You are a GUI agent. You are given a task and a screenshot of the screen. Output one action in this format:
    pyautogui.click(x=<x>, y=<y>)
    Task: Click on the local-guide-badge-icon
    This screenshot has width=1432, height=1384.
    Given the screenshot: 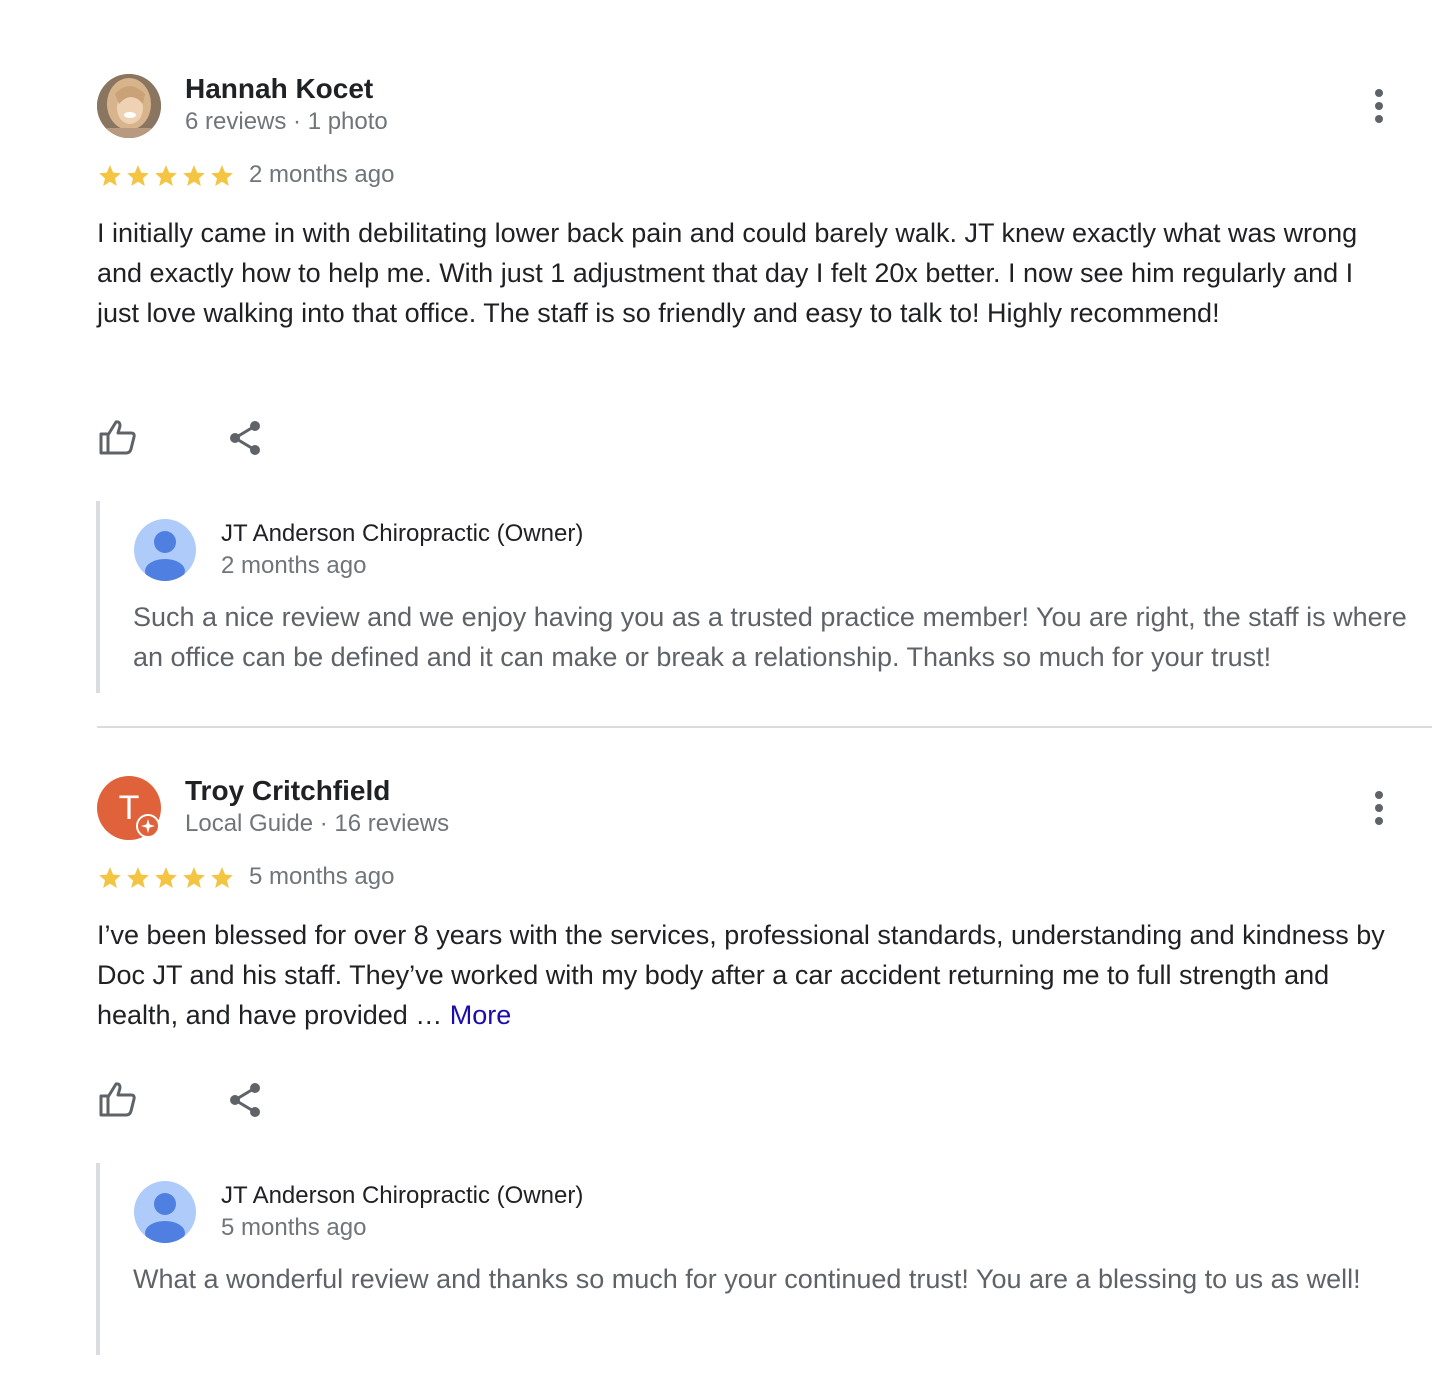 What is the action you would take?
    pyautogui.click(x=148, y=826)
    